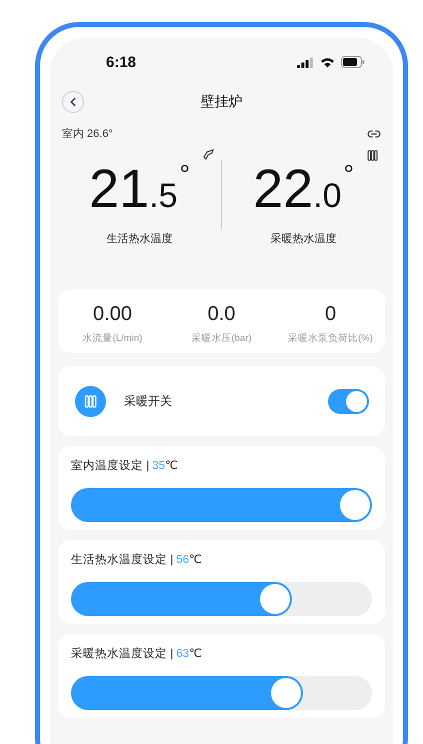 The height and width of the screenshot is (744, 423). Describe the element at coordinates (303, 189) in the screenshot. I see `temperature-reading: 22.0 °` at that location.